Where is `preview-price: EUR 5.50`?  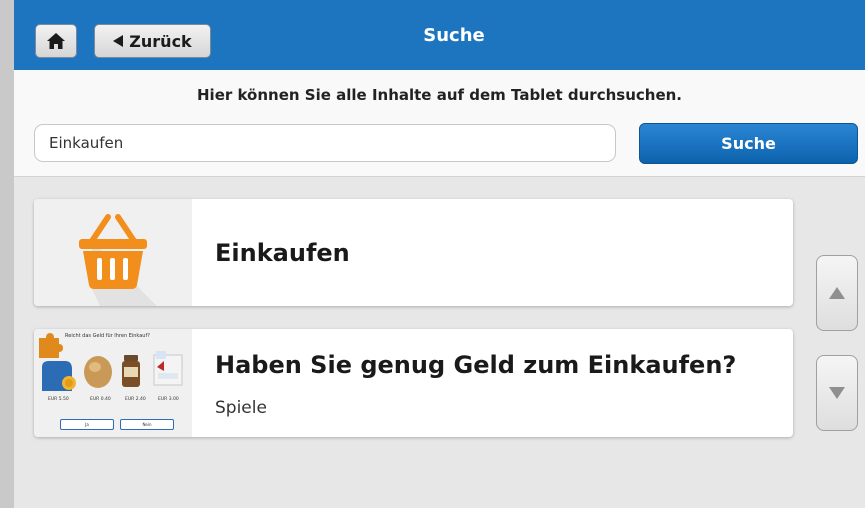
preview-price: EUR 5.50 is located at coordinates (58, 399).